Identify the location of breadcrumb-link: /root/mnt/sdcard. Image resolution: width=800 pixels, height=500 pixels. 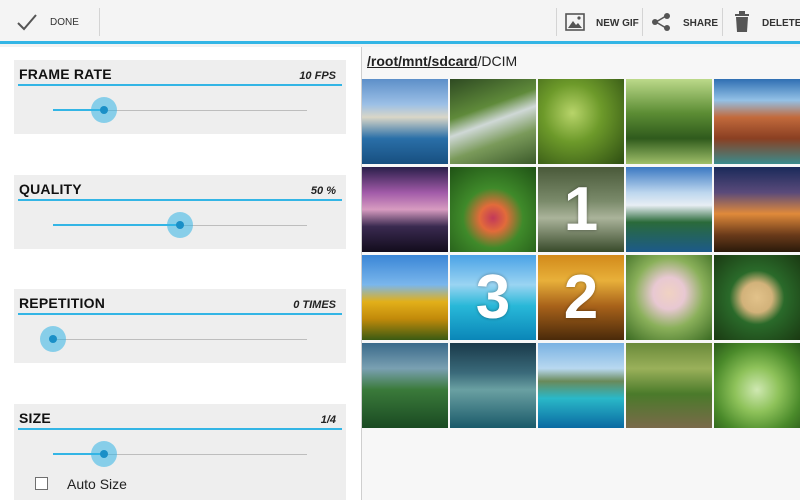
(422, 61).